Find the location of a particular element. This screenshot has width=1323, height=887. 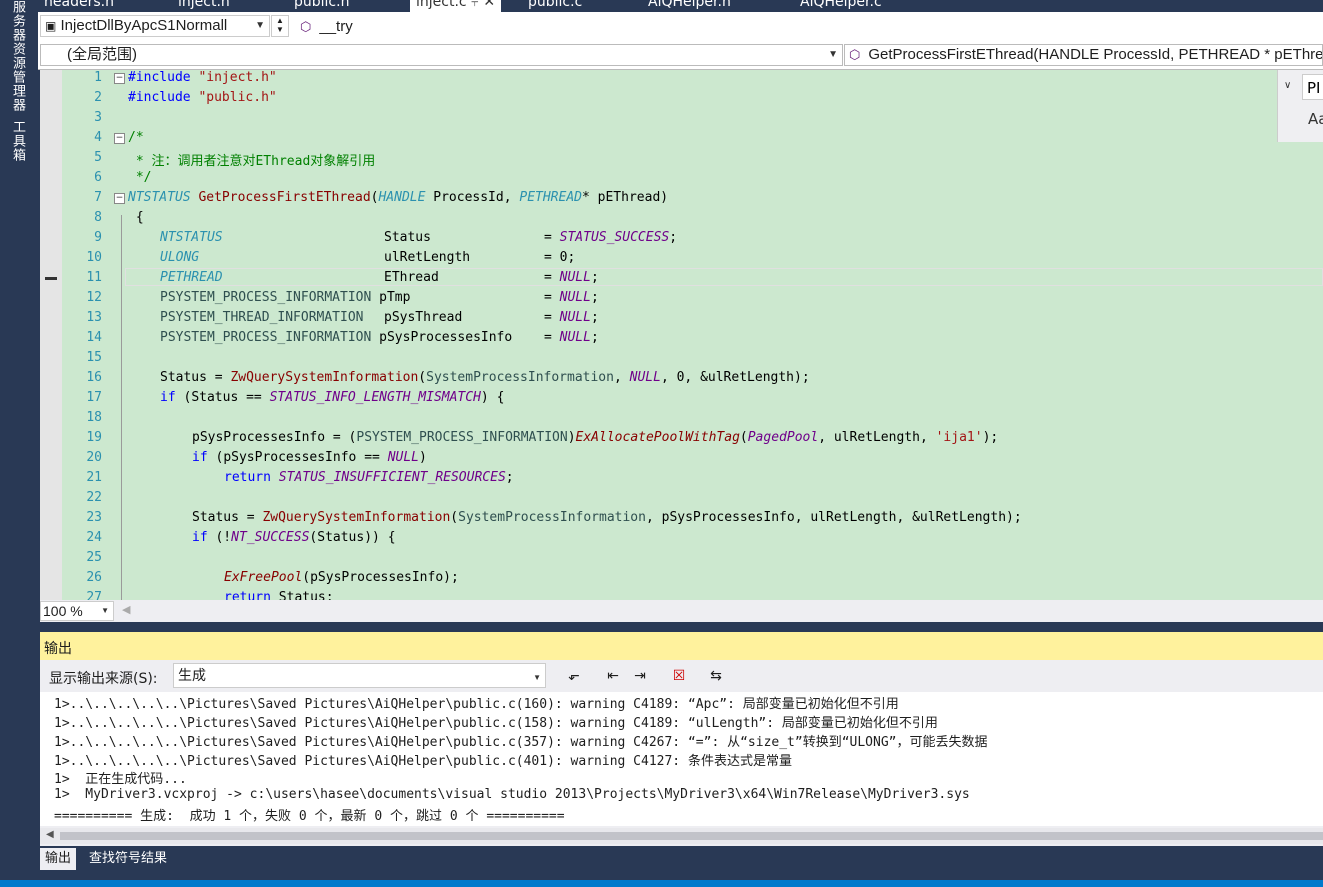

find-input: PI is located at coordinates (1312, 87).